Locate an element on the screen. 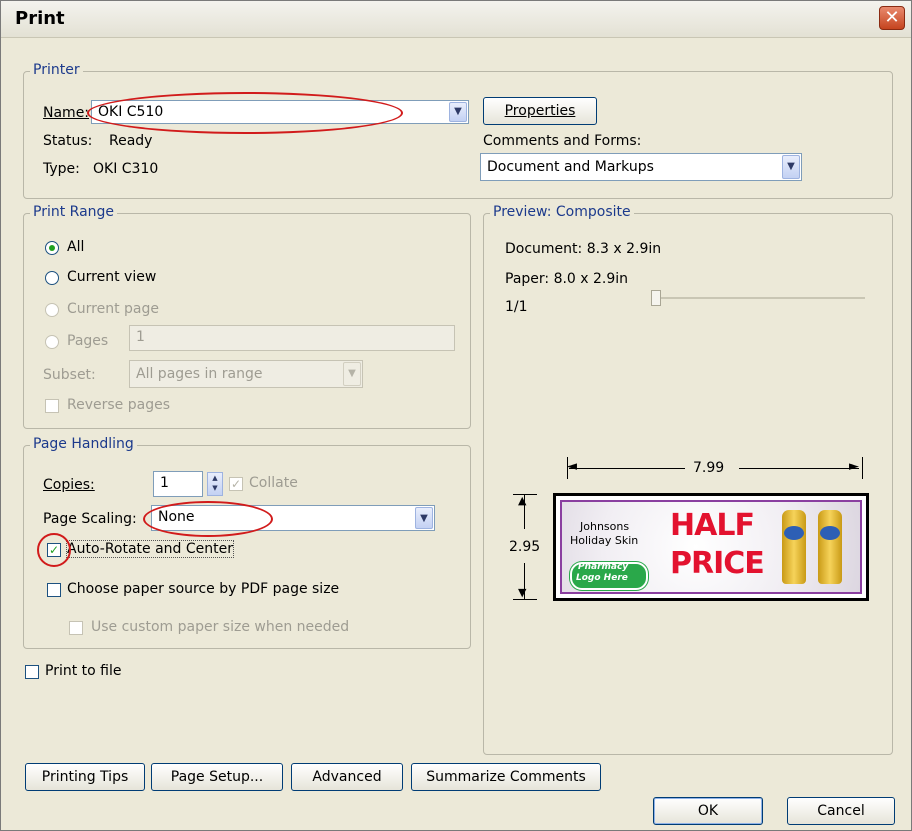  preview-ad-logo-line2: Logo Here is located at coordinates (602, 578).